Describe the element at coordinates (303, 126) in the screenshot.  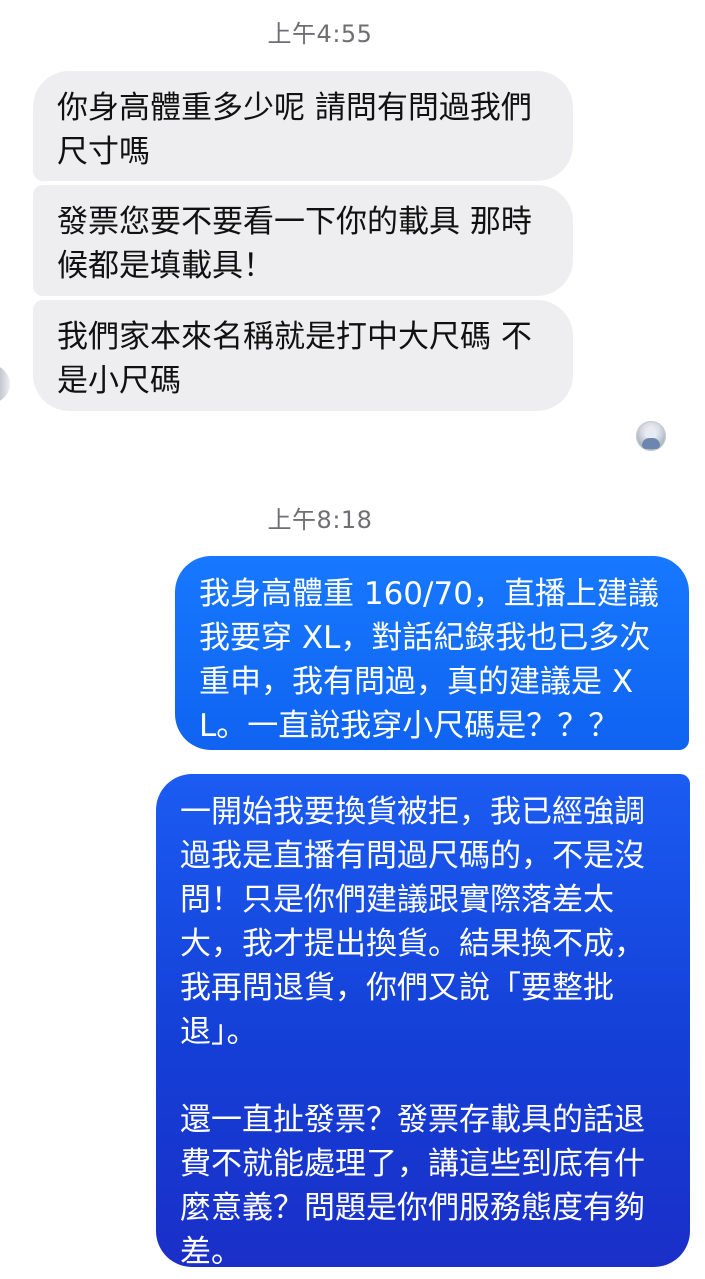
I see `incoming-message-bubble: 你身高體重多少呢 請問有問過我們尺寸嗎` at that location.